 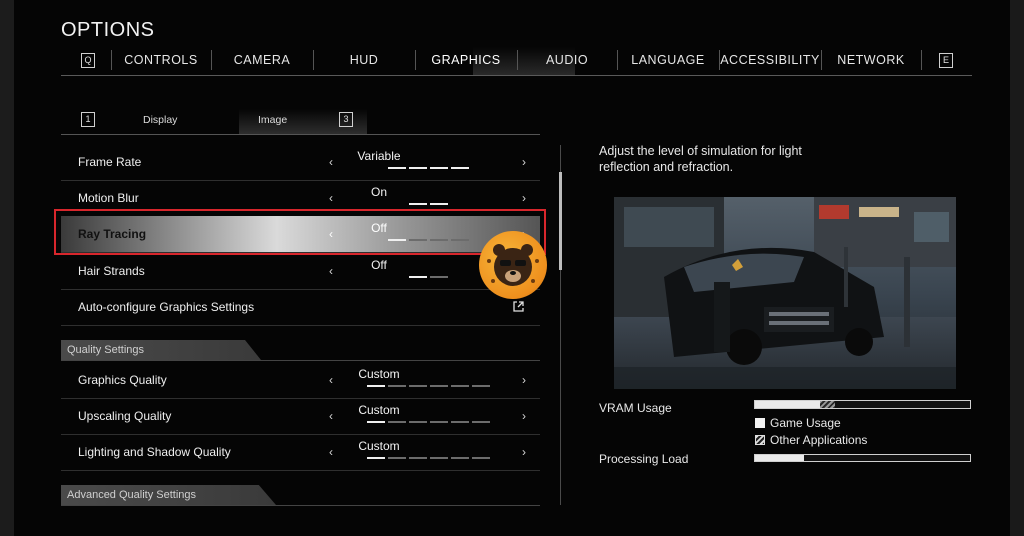 I want to click on setting-value: On, so click(x=378, y=192).